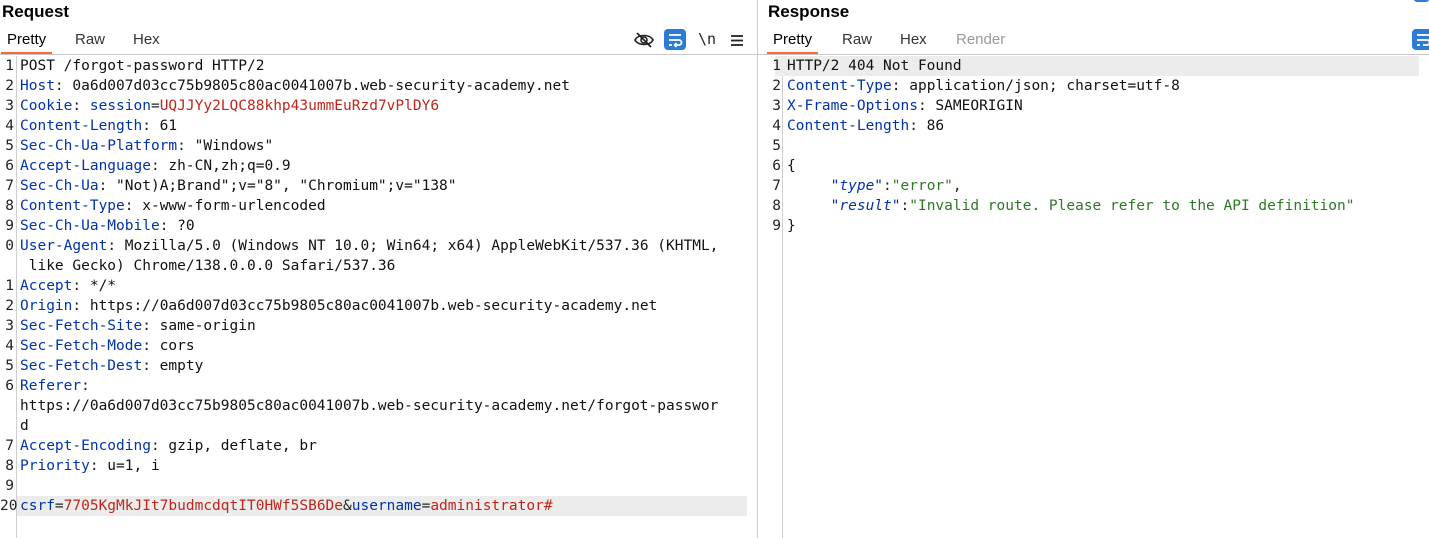 The height and width of the screenshot is (538, 1429). I want to click on line-number: 9, so click(9, 226).